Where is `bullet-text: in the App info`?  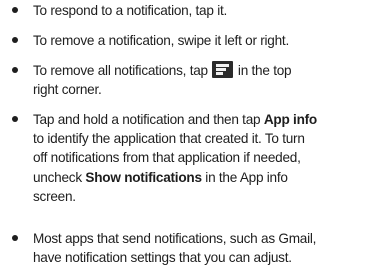 bullet-text: in the App info is located at coordinates (246, 177).